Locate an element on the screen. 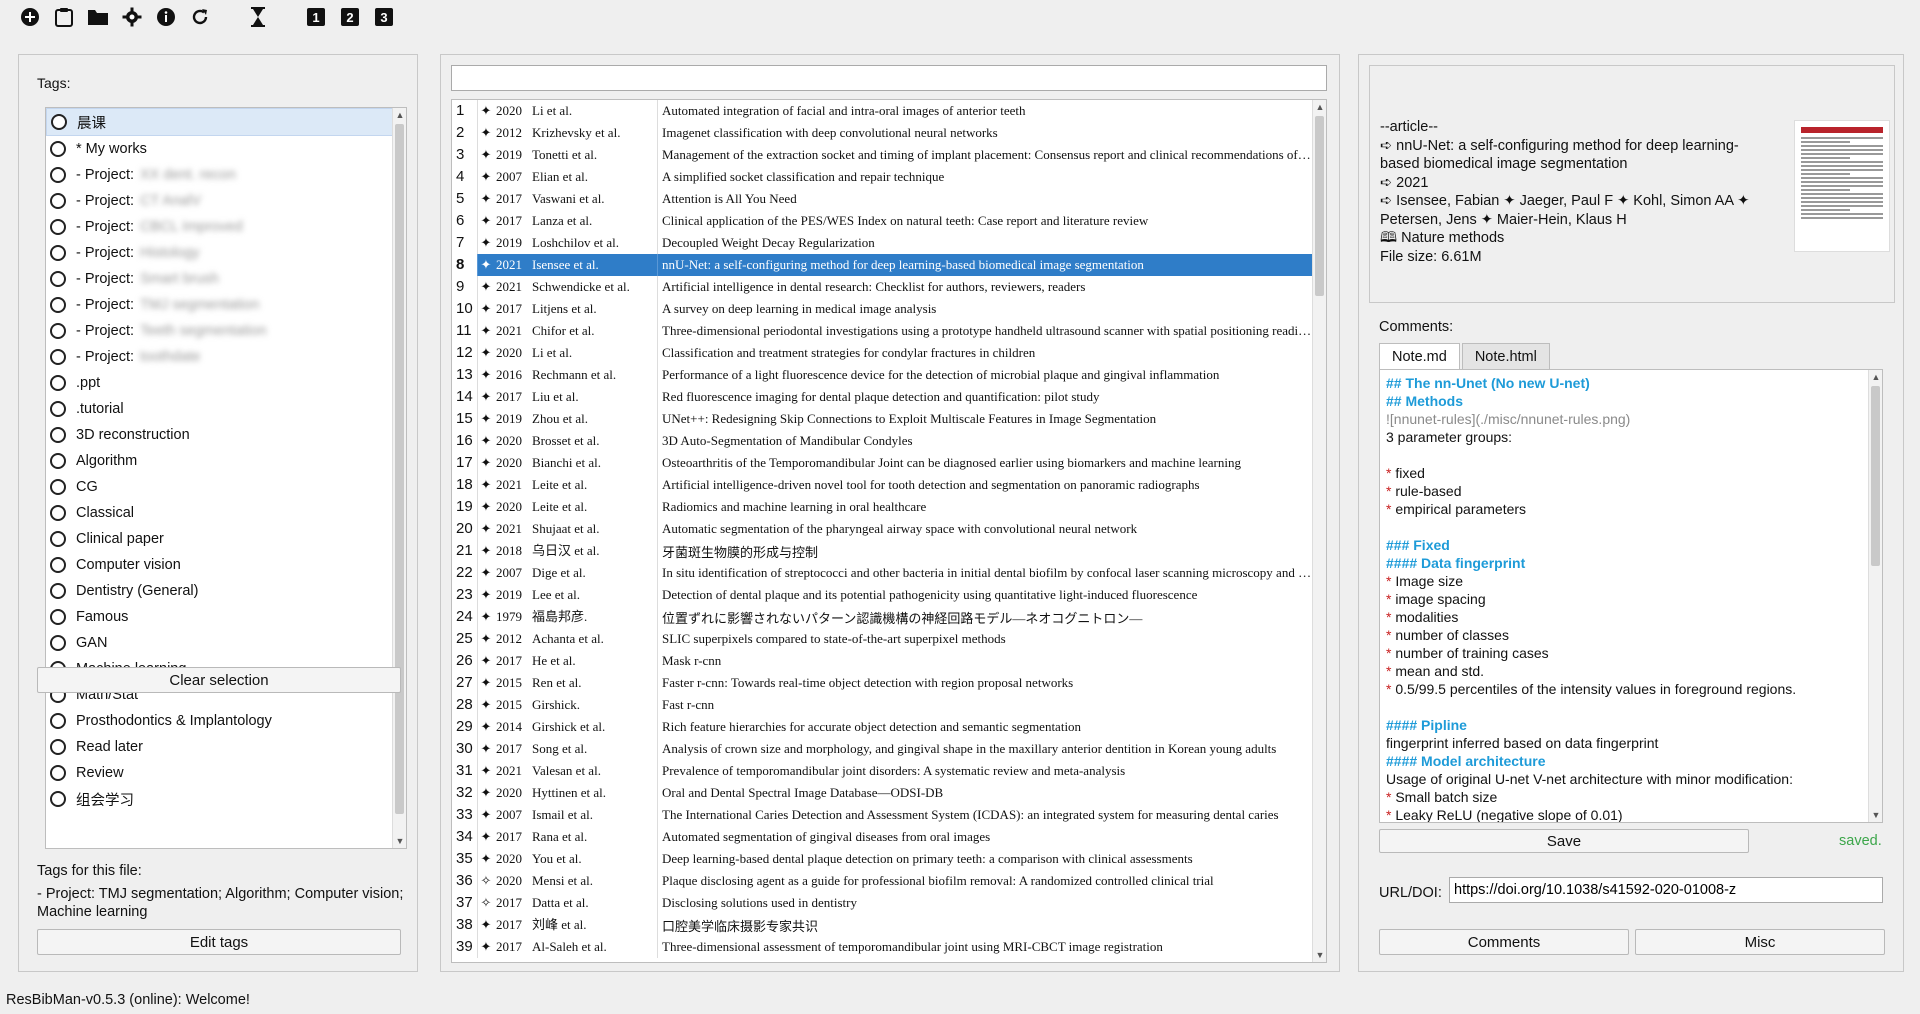  misc-button: Misc is located at coordinates (1760, 942).